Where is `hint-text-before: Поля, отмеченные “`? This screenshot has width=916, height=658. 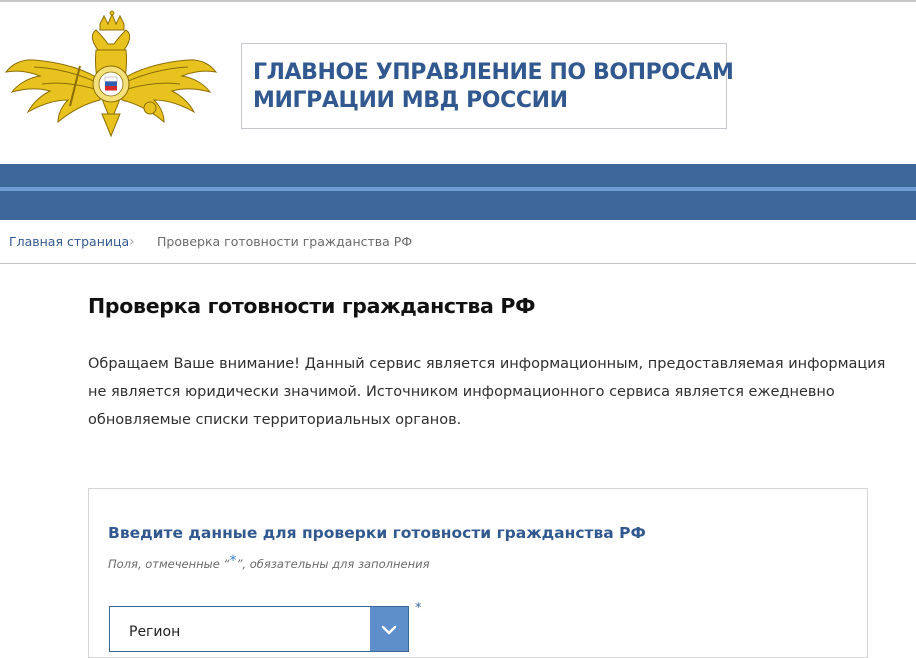 hint-text-before: Поля, отмеченные “ is located at coordinates (169, 564).